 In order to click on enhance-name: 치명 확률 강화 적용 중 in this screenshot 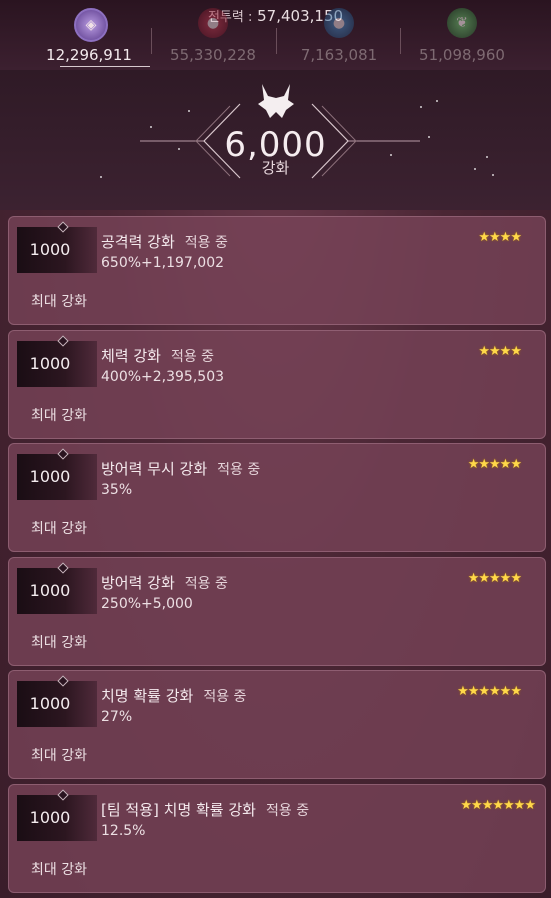, I will do `click(174, 696)`.